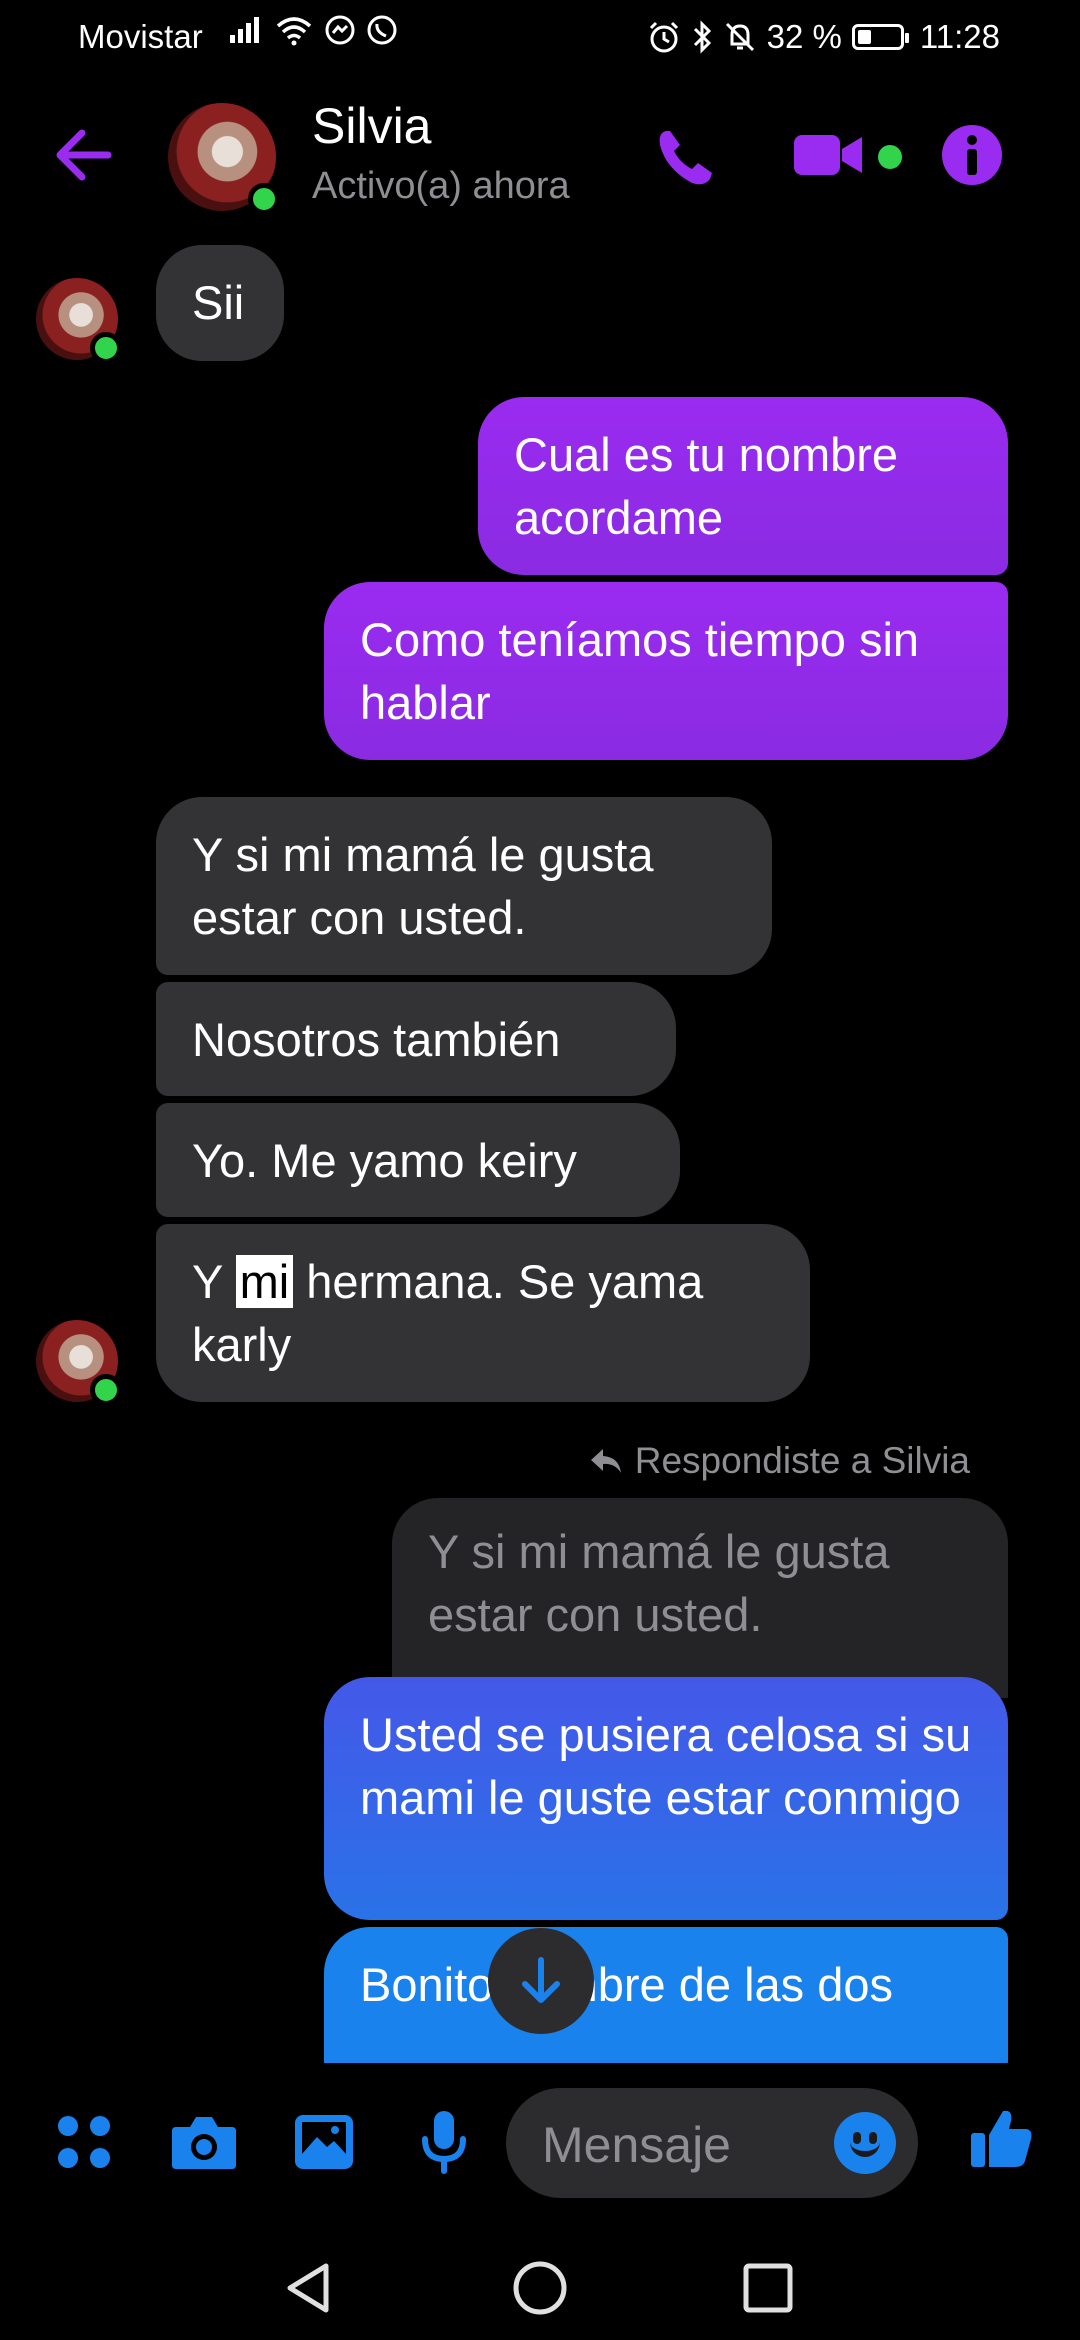 This screenshot has height=2340, width=1080. I want to click on message-bubble-outgoing: Como teníamos tiempo sin hablar, so click(666, 671).